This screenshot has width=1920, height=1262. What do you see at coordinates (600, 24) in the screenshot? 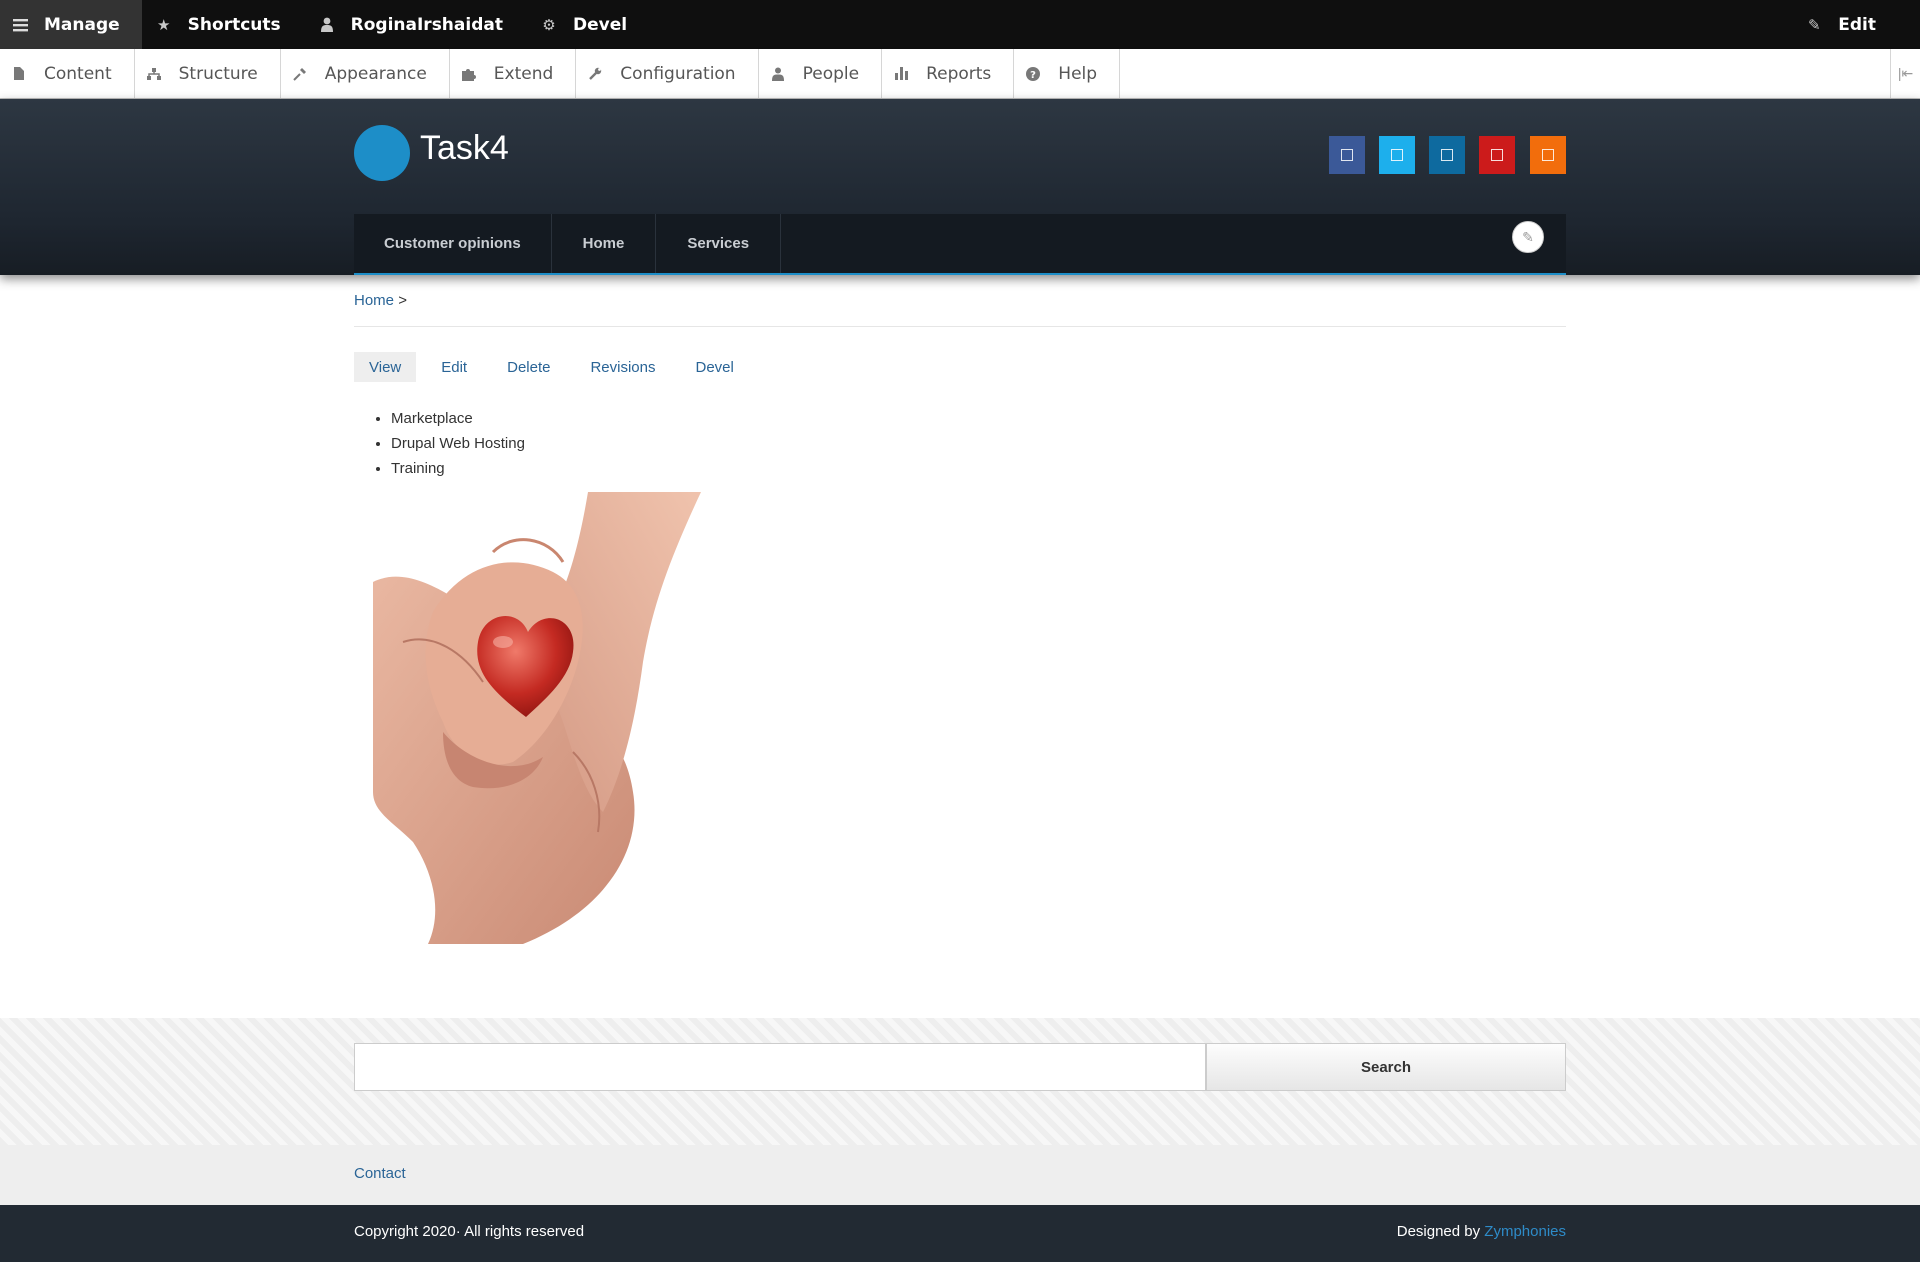
I see `toolbar-devel-label: Devel` at bounding box center [600, 24].